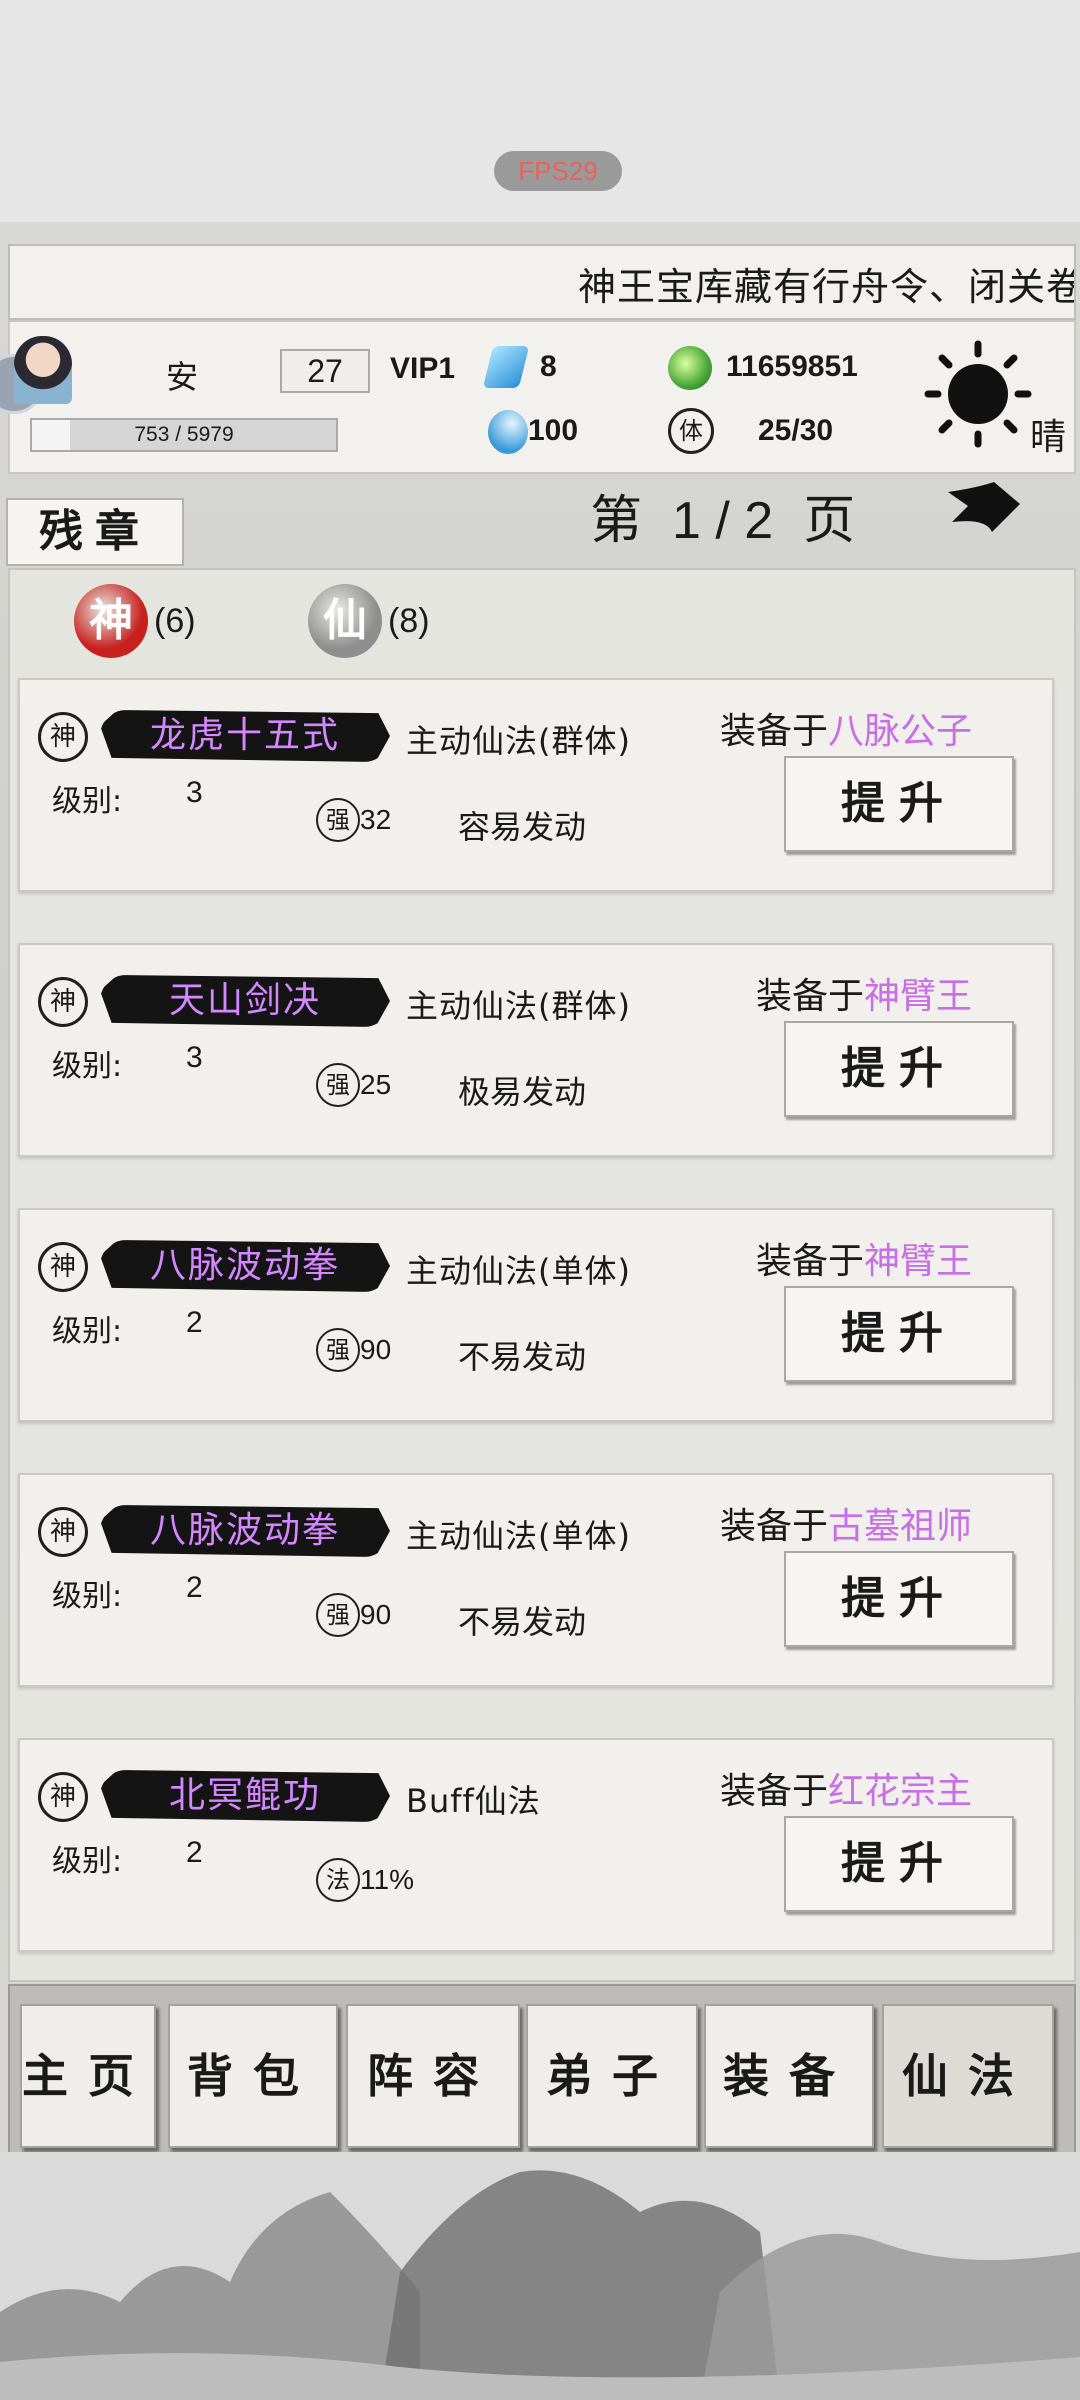 This screenshot has width=1080, height=2400. Describe the element at coordinates (789, 2076) in the screenshot. I see `nav-equipment: 装备` at that location.